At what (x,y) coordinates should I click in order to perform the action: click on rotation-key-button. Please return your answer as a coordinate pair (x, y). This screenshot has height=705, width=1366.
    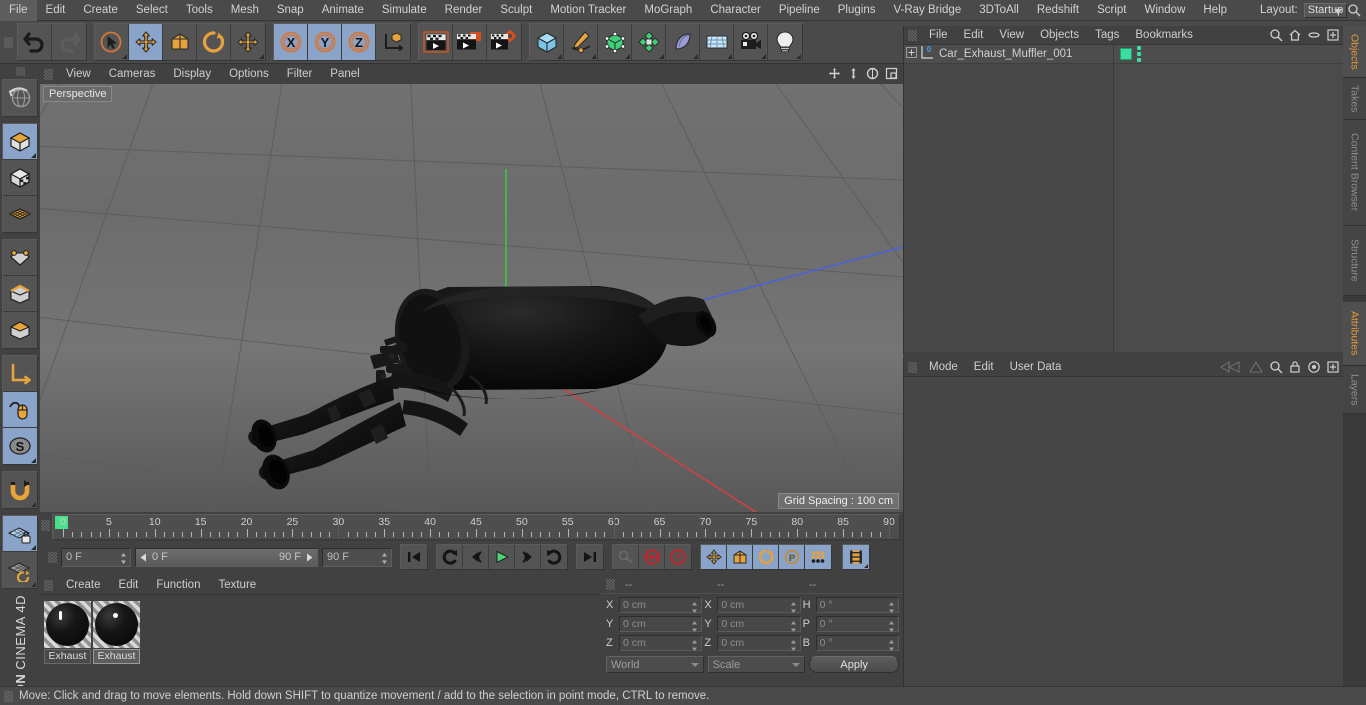
    Looking at the image, I should click on (766, 557).